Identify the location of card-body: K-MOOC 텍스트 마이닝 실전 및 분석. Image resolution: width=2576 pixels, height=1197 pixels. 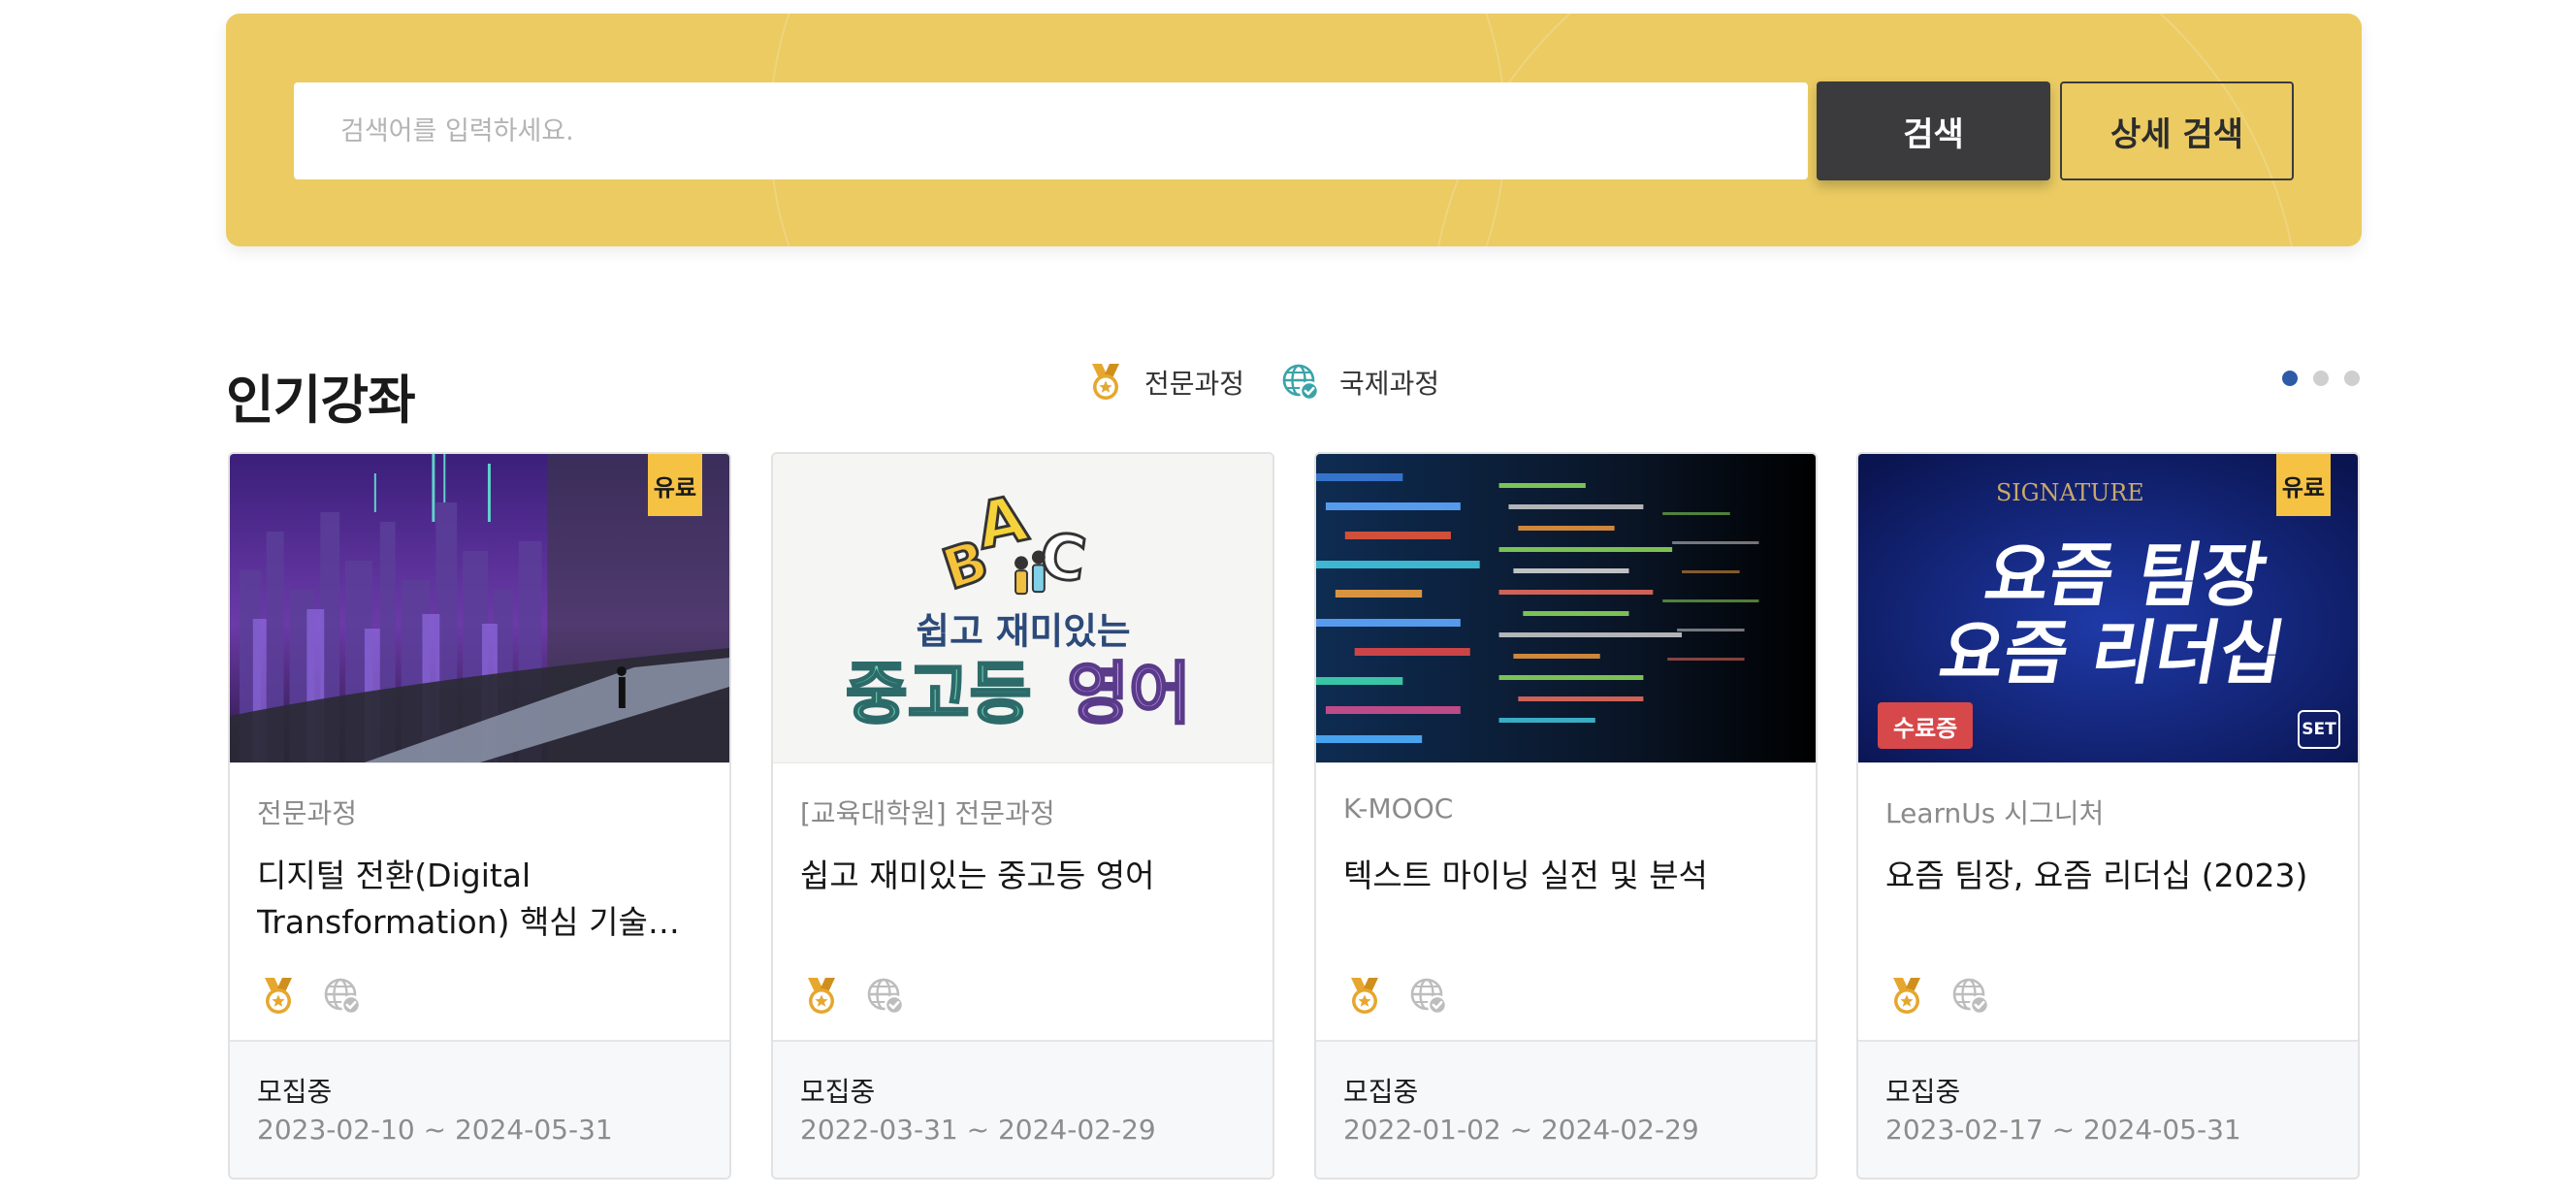
(1566, 893).